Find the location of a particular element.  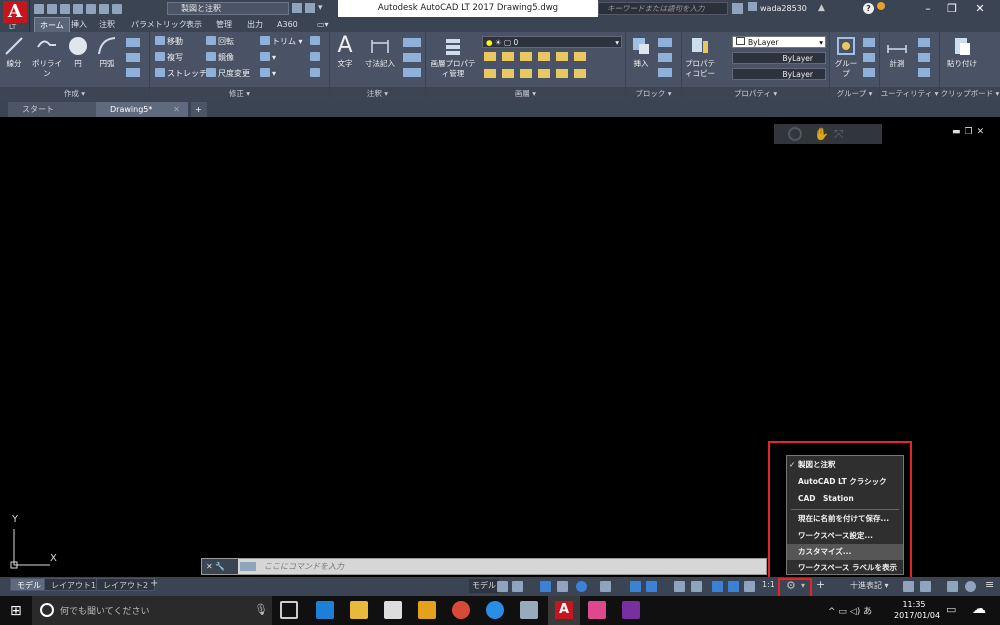

stretch-button: ストレッチ is located at coordinates (181, 74).